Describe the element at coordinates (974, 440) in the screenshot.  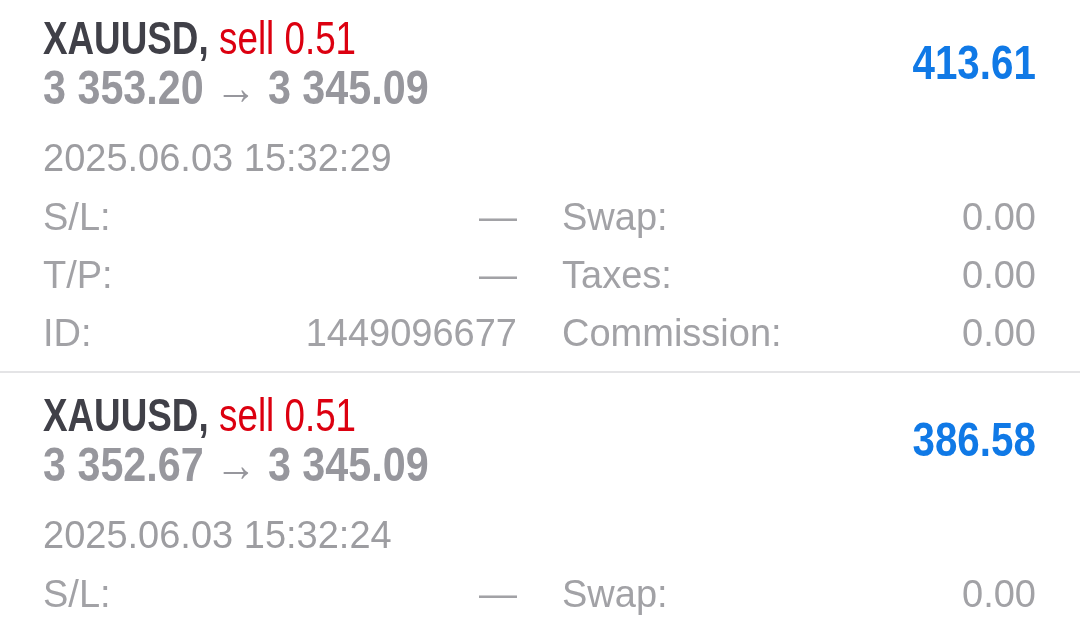
I see `profit-value: 386.58` at that location.